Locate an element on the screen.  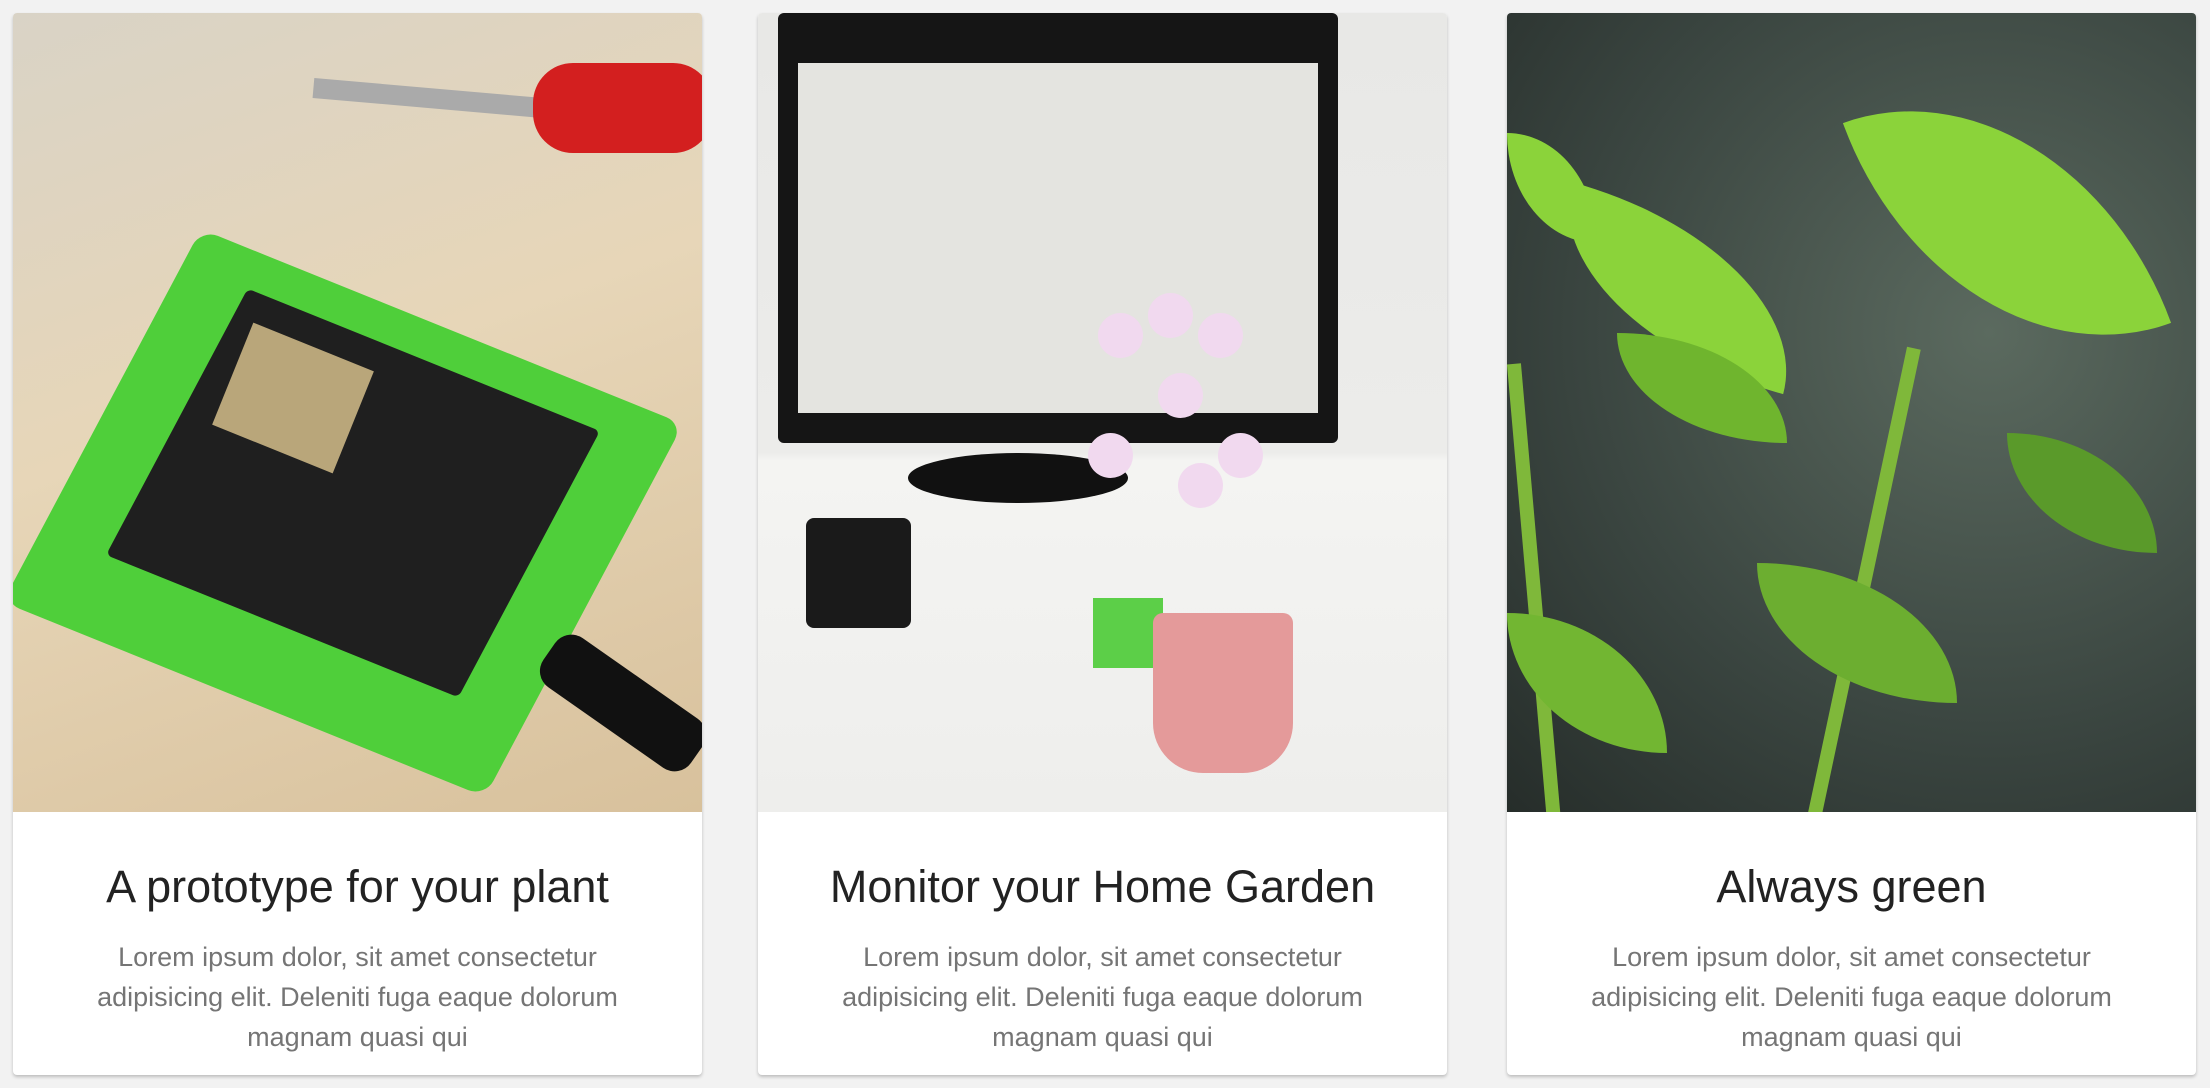
card-title: Monitor your Home Garden is located at coordinates (1102, 886).